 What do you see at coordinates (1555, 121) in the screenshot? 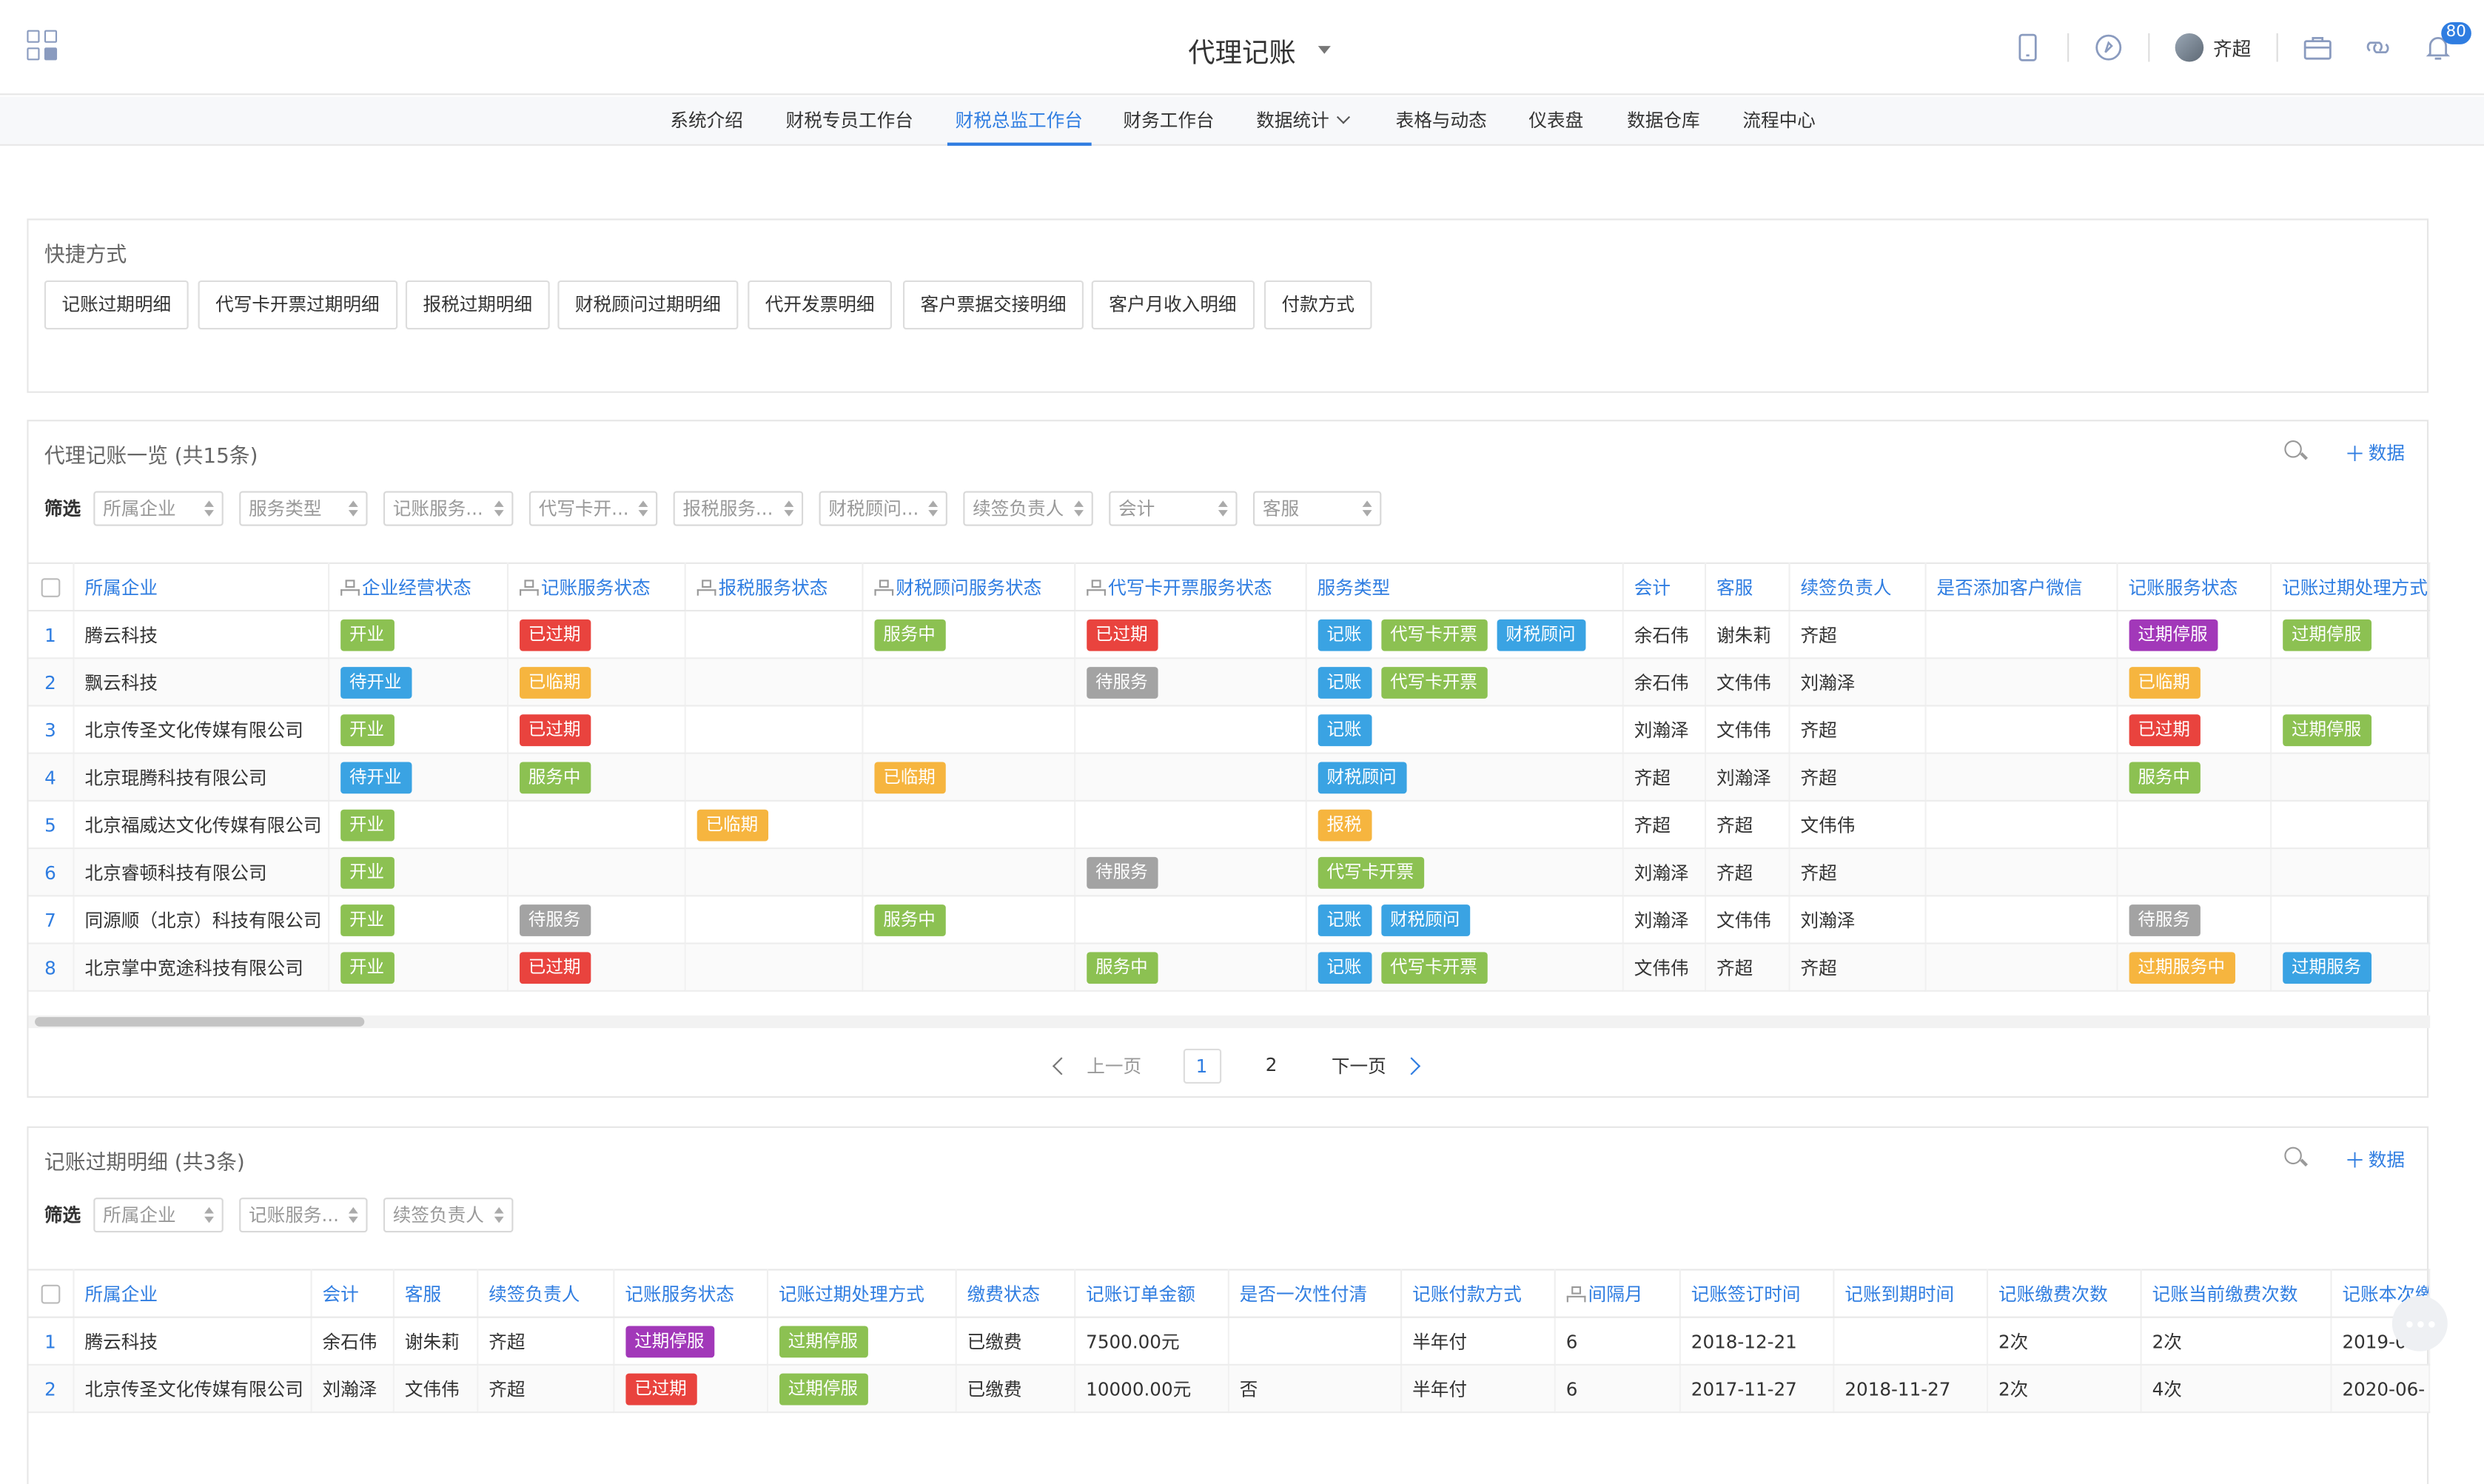
I see `nav-dashboard: 仪表盘` at bounding box center [1555, 121].